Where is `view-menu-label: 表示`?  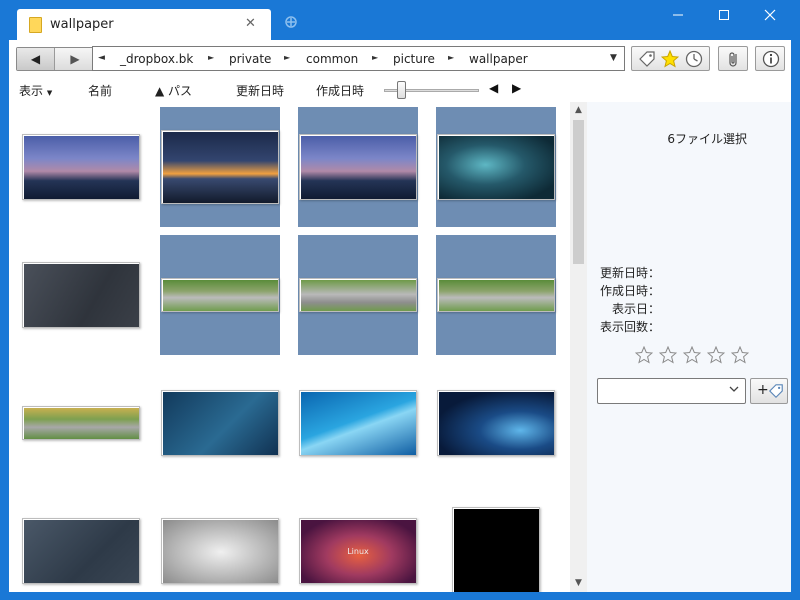 view-menu-label: 表示 is located at coordinates (31, 91).